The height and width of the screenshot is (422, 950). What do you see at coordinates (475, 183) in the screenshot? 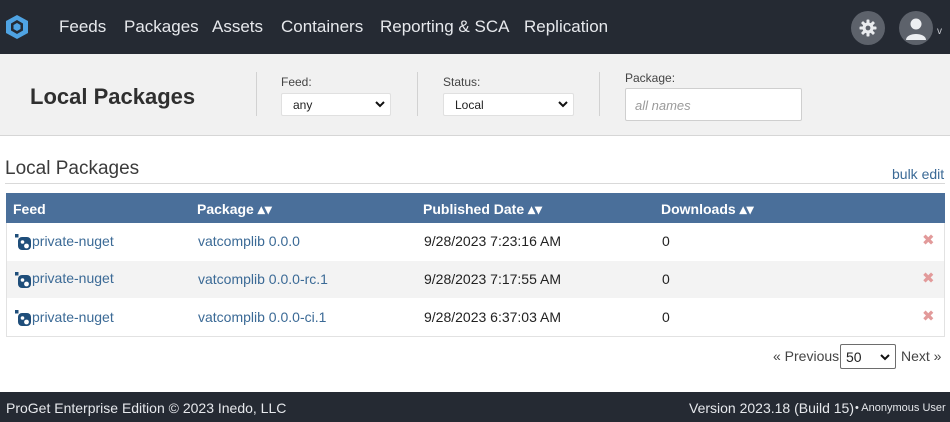
I see `section-divider` at bounding box center [475, 183].